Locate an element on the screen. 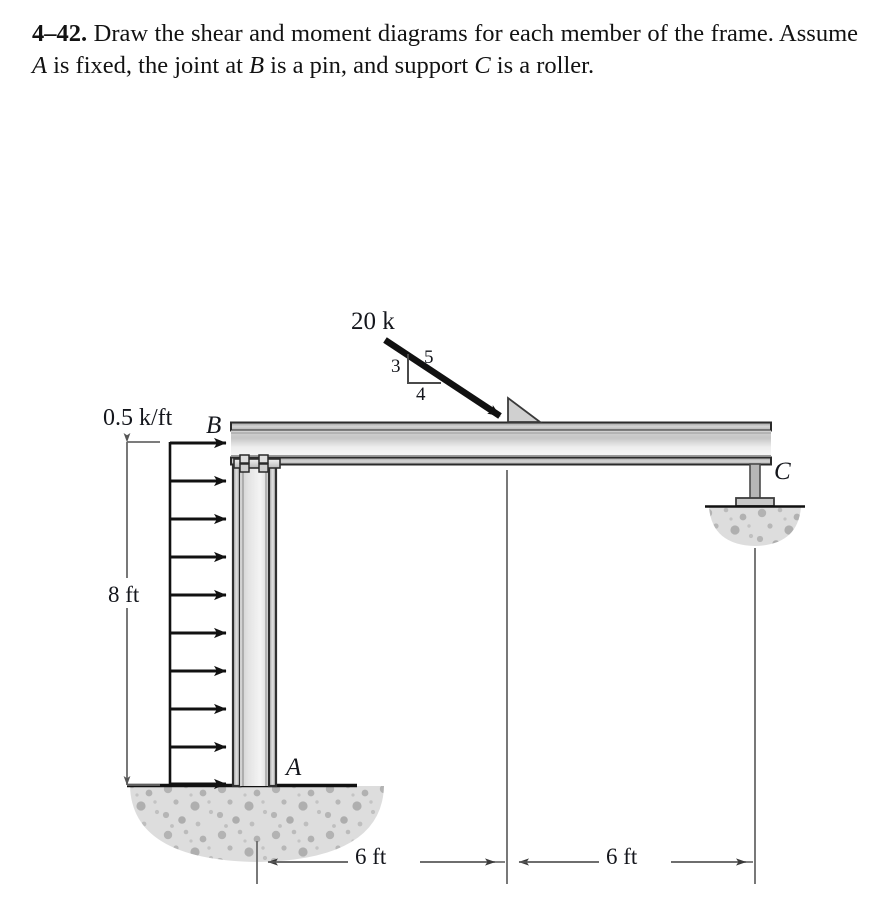 The height and width of the screenshot is (912, 876). beam-web is located at coordinates (501, 444).